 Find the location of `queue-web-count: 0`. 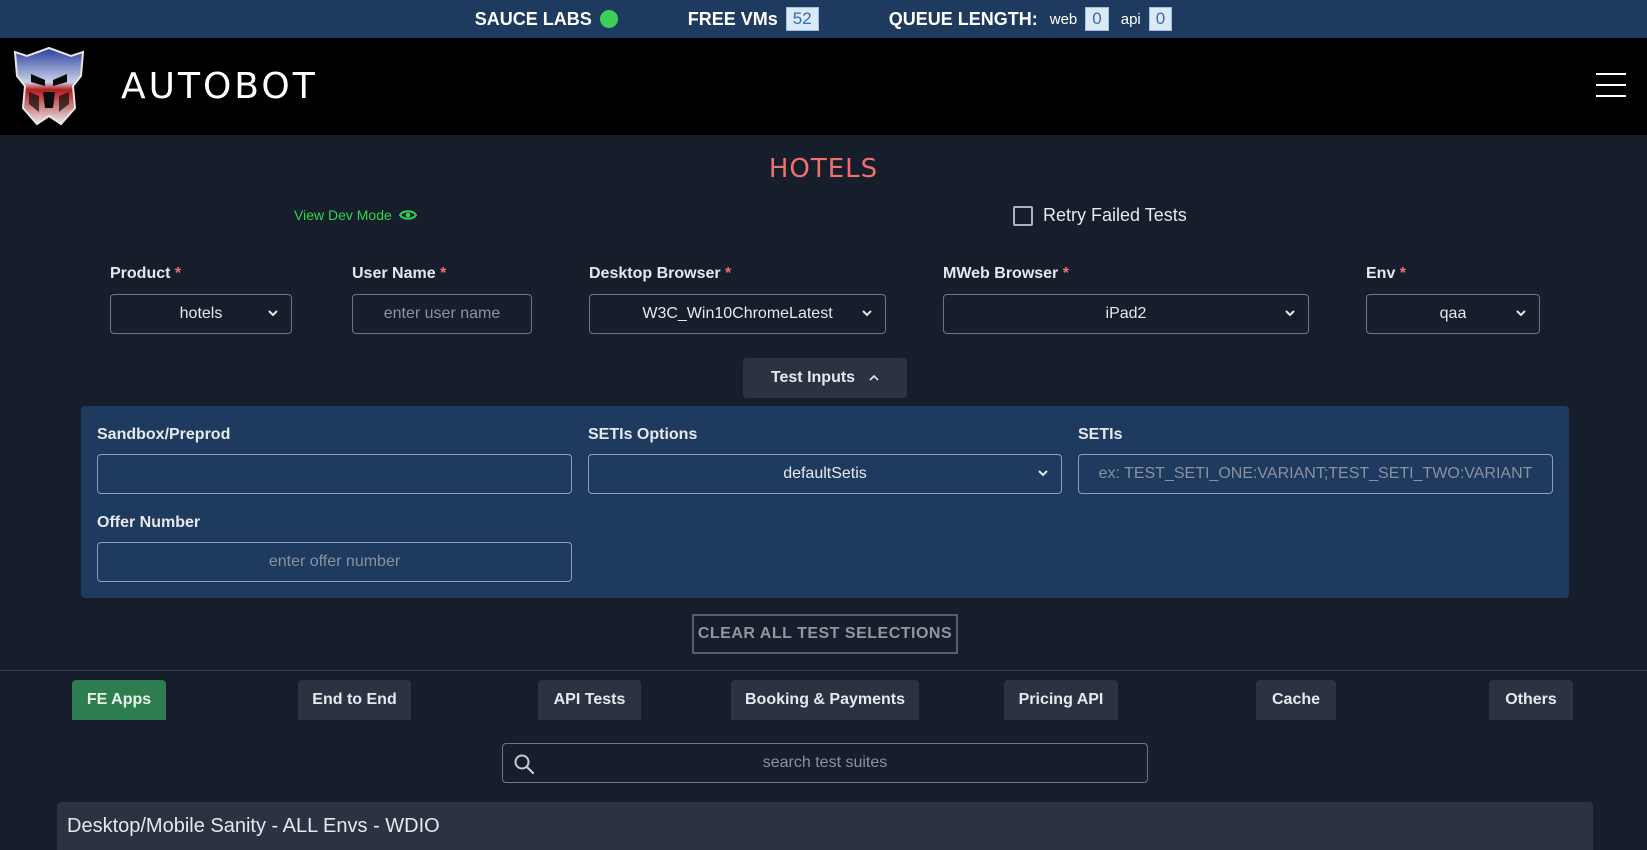

queue-web-count: 0 is located at coordinates (1097, 19).